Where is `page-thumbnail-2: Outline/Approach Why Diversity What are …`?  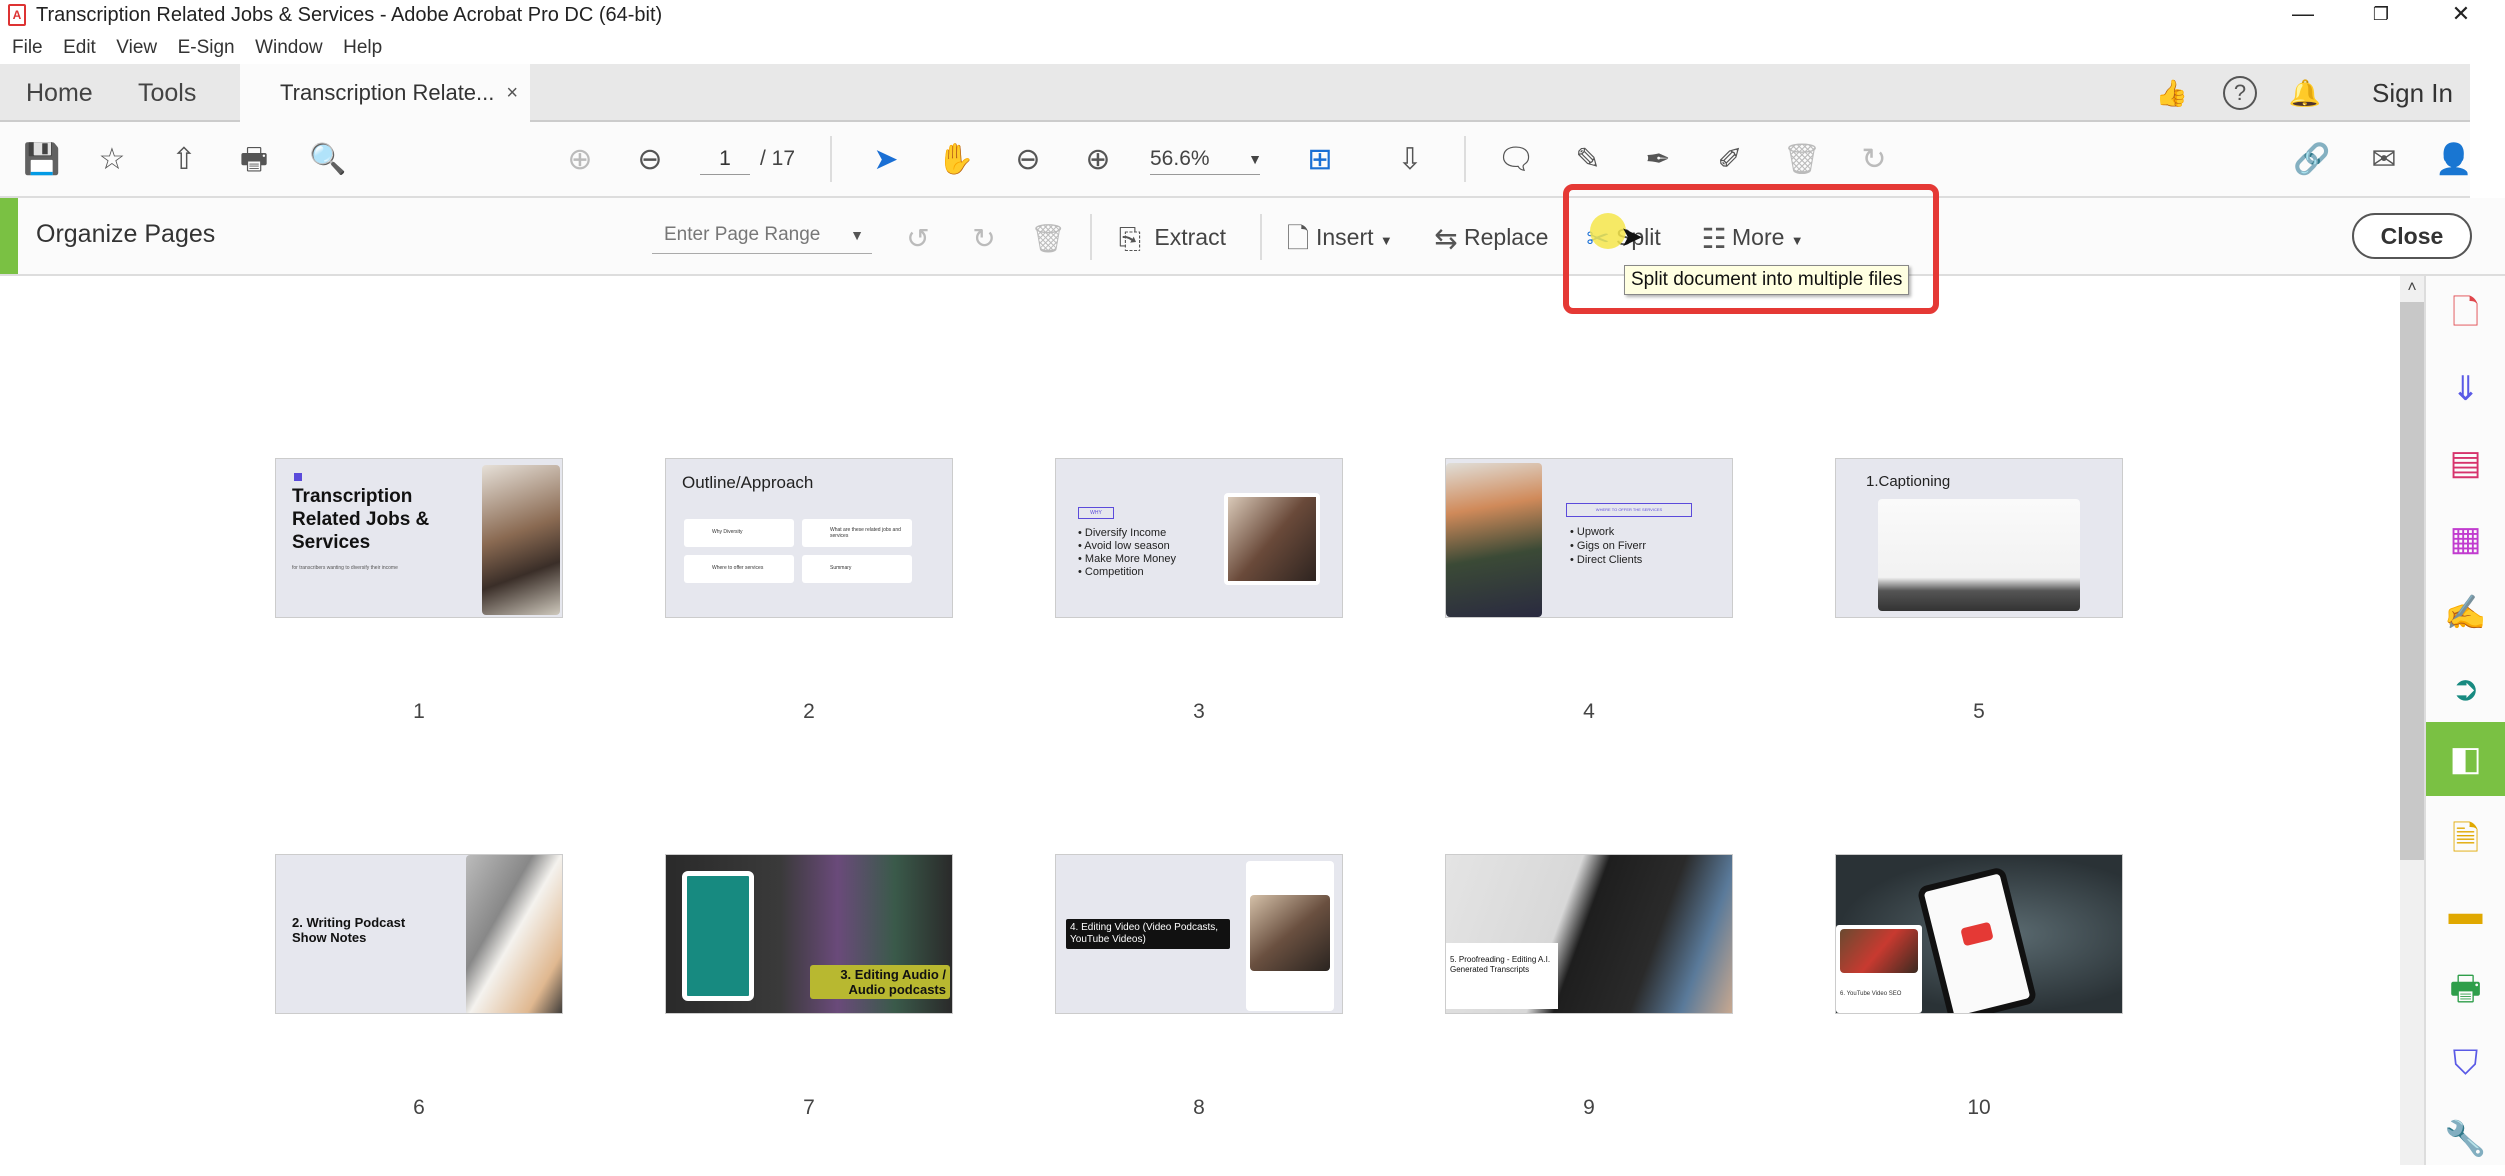
page-thumbnail-2: Outline/Approach Why Diversity What are … is located at coordinates (809, 538).